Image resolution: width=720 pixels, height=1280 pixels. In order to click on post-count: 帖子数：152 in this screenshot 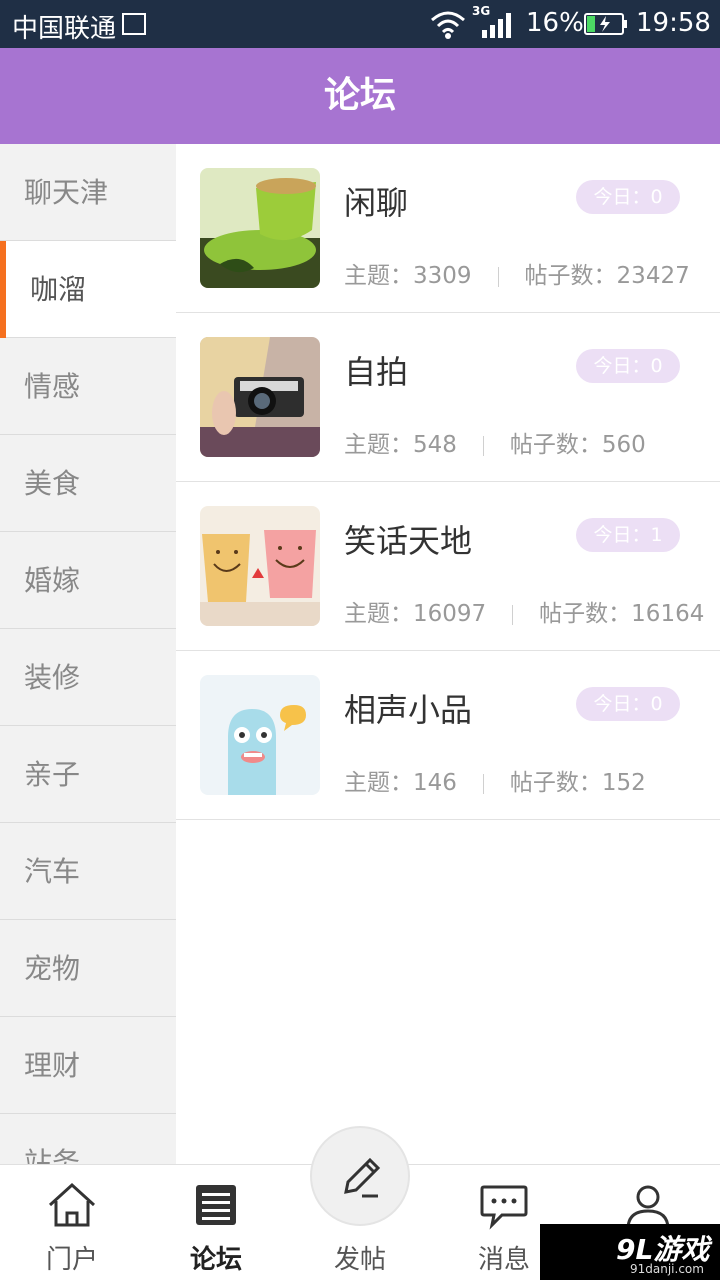, I will do `click(577, 783)`.